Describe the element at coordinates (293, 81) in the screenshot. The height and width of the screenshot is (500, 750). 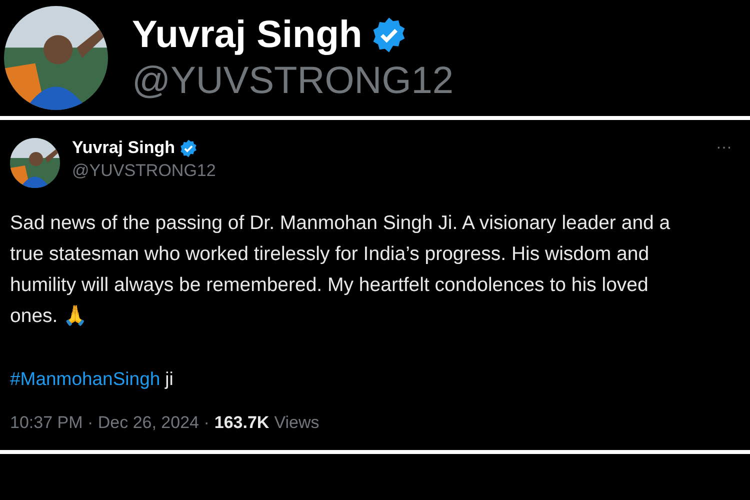
I see `profile-handle: @YUVSTRONG12` at that location.